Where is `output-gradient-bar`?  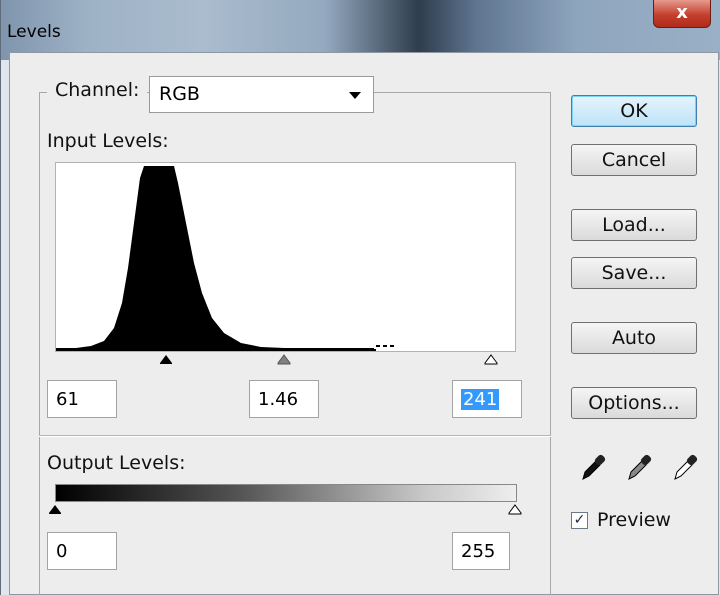 output-gradient-bar is located at coordinates (286, 493).